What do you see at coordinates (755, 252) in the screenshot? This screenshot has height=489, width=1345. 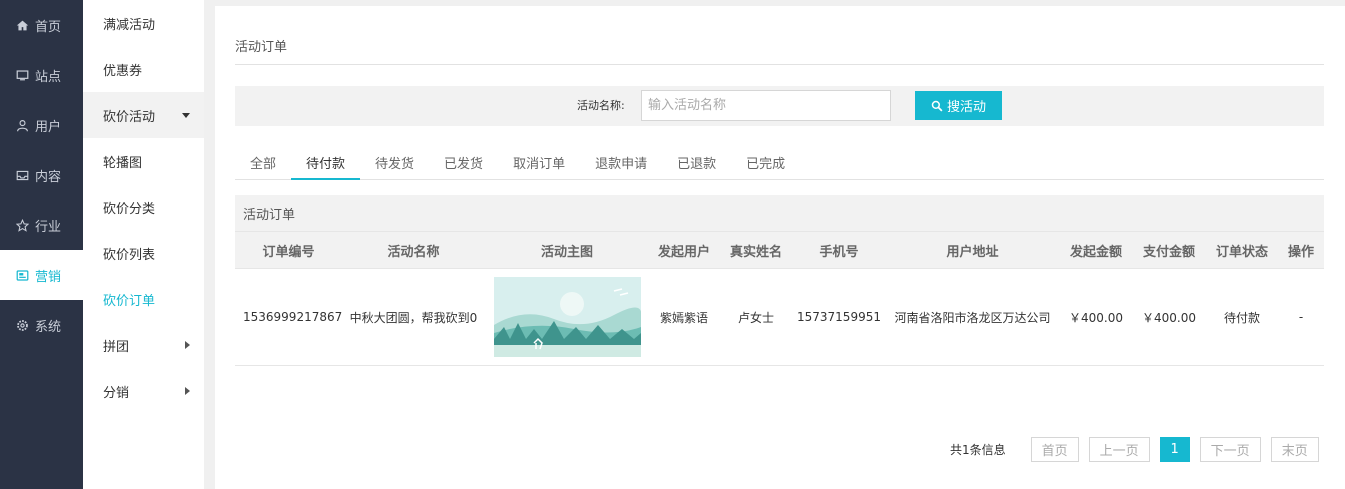 I see `column-header: 真实姓名` at bounding box center [755, 252].